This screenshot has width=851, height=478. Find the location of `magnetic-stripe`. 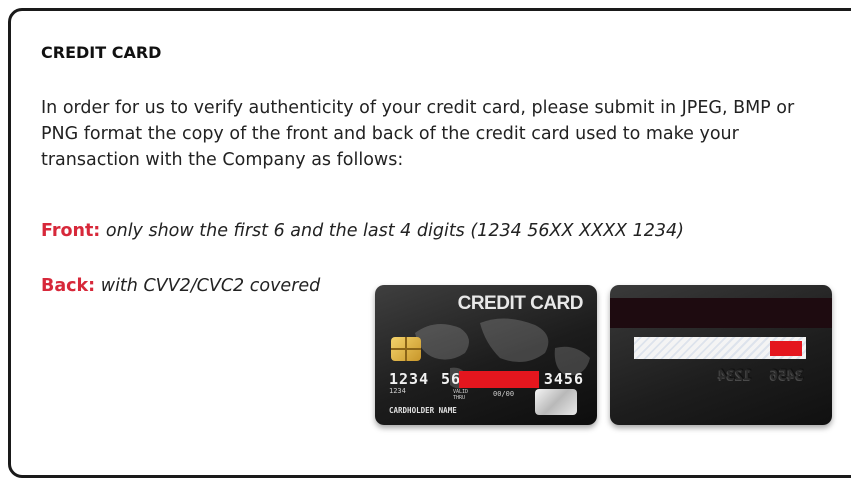

magnetic-stripe is located at coordinates (721, 313).